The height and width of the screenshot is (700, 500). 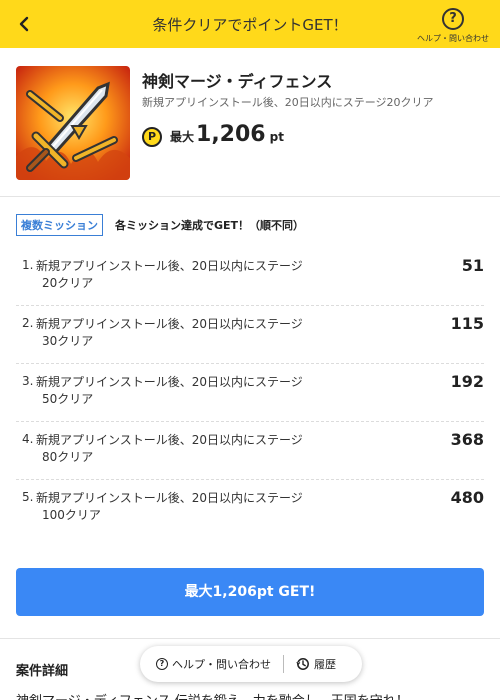 What do you see at coordinates (71, 515) in the screenshot?
I see `mission-text-line2: 100クリア` at bounding box center [71, 515].